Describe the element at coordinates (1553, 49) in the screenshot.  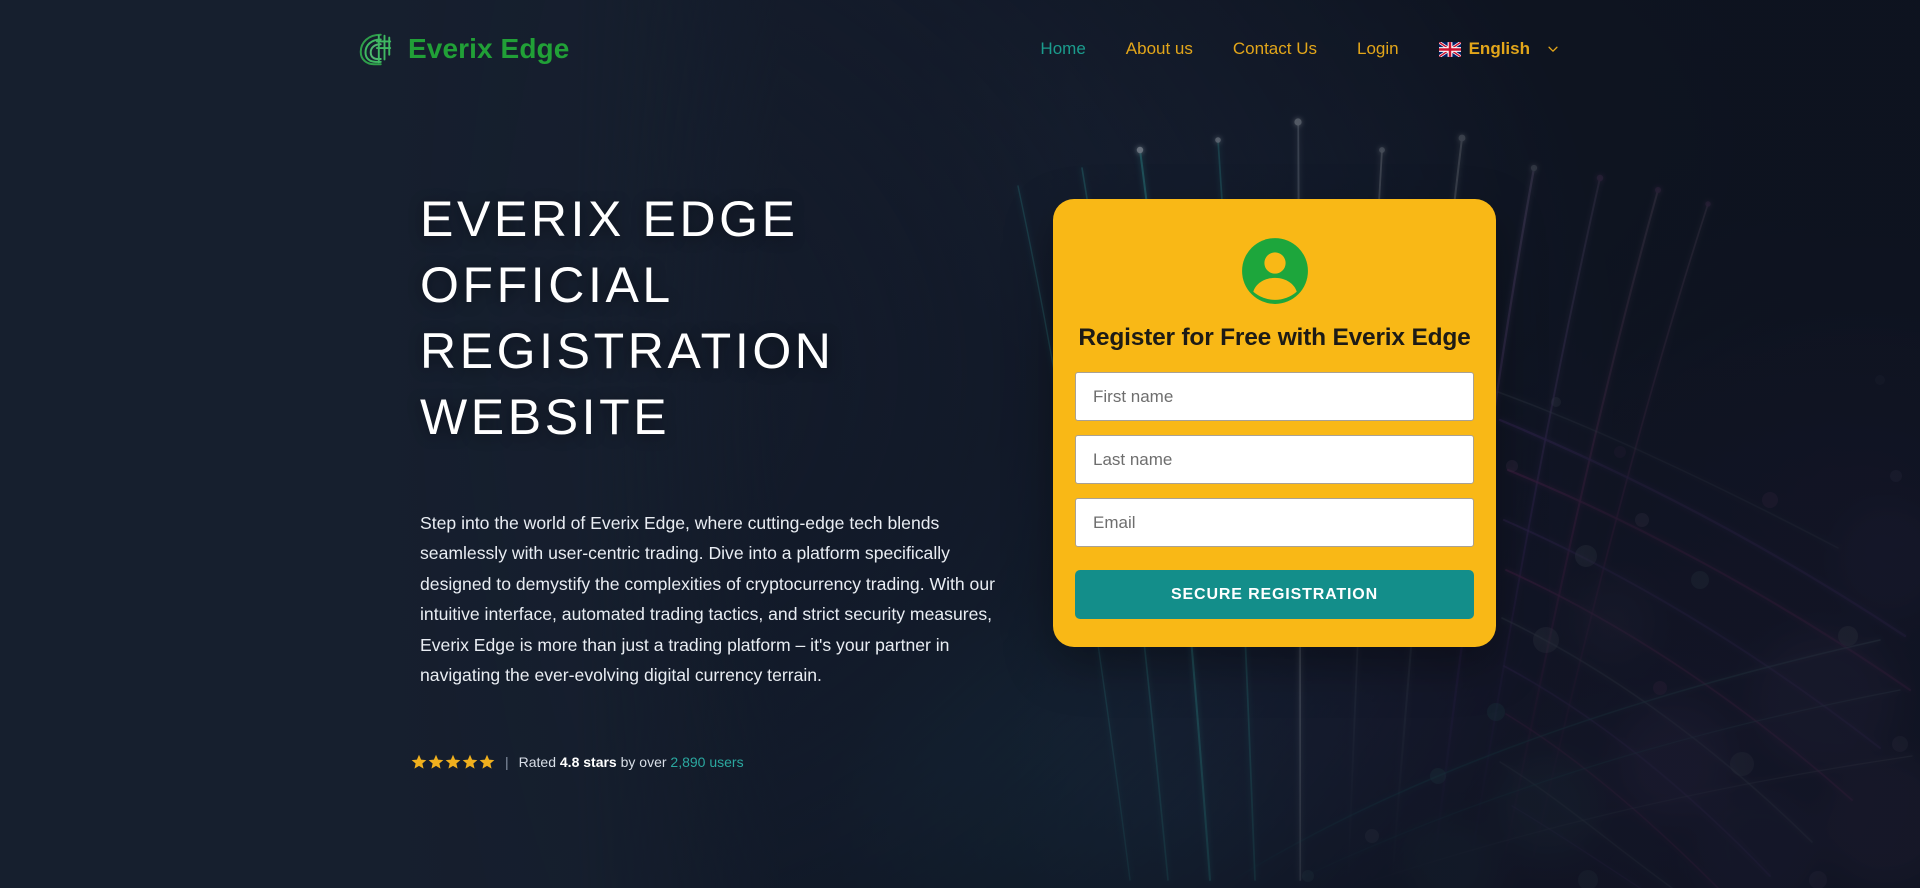
I see `chevron-down-icon` at that location.